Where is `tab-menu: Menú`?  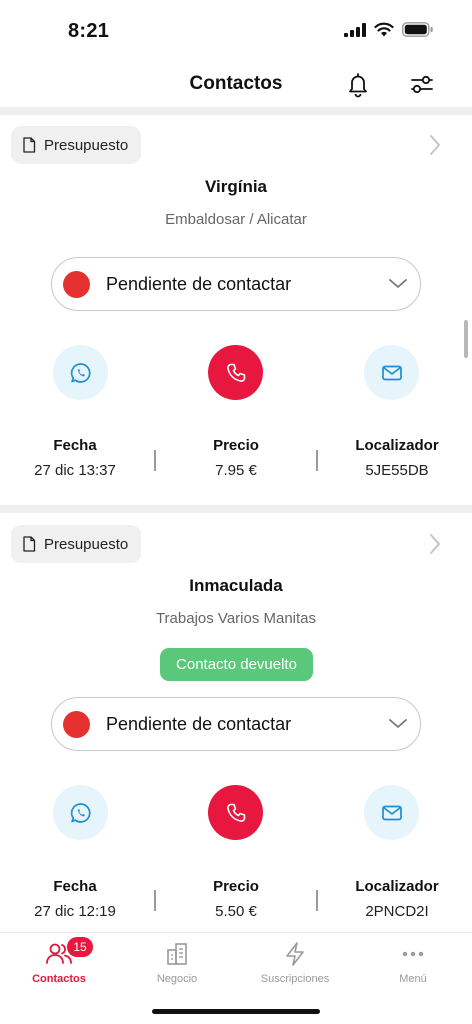 tab-menu: Menú is located at coordinates (413, 962).